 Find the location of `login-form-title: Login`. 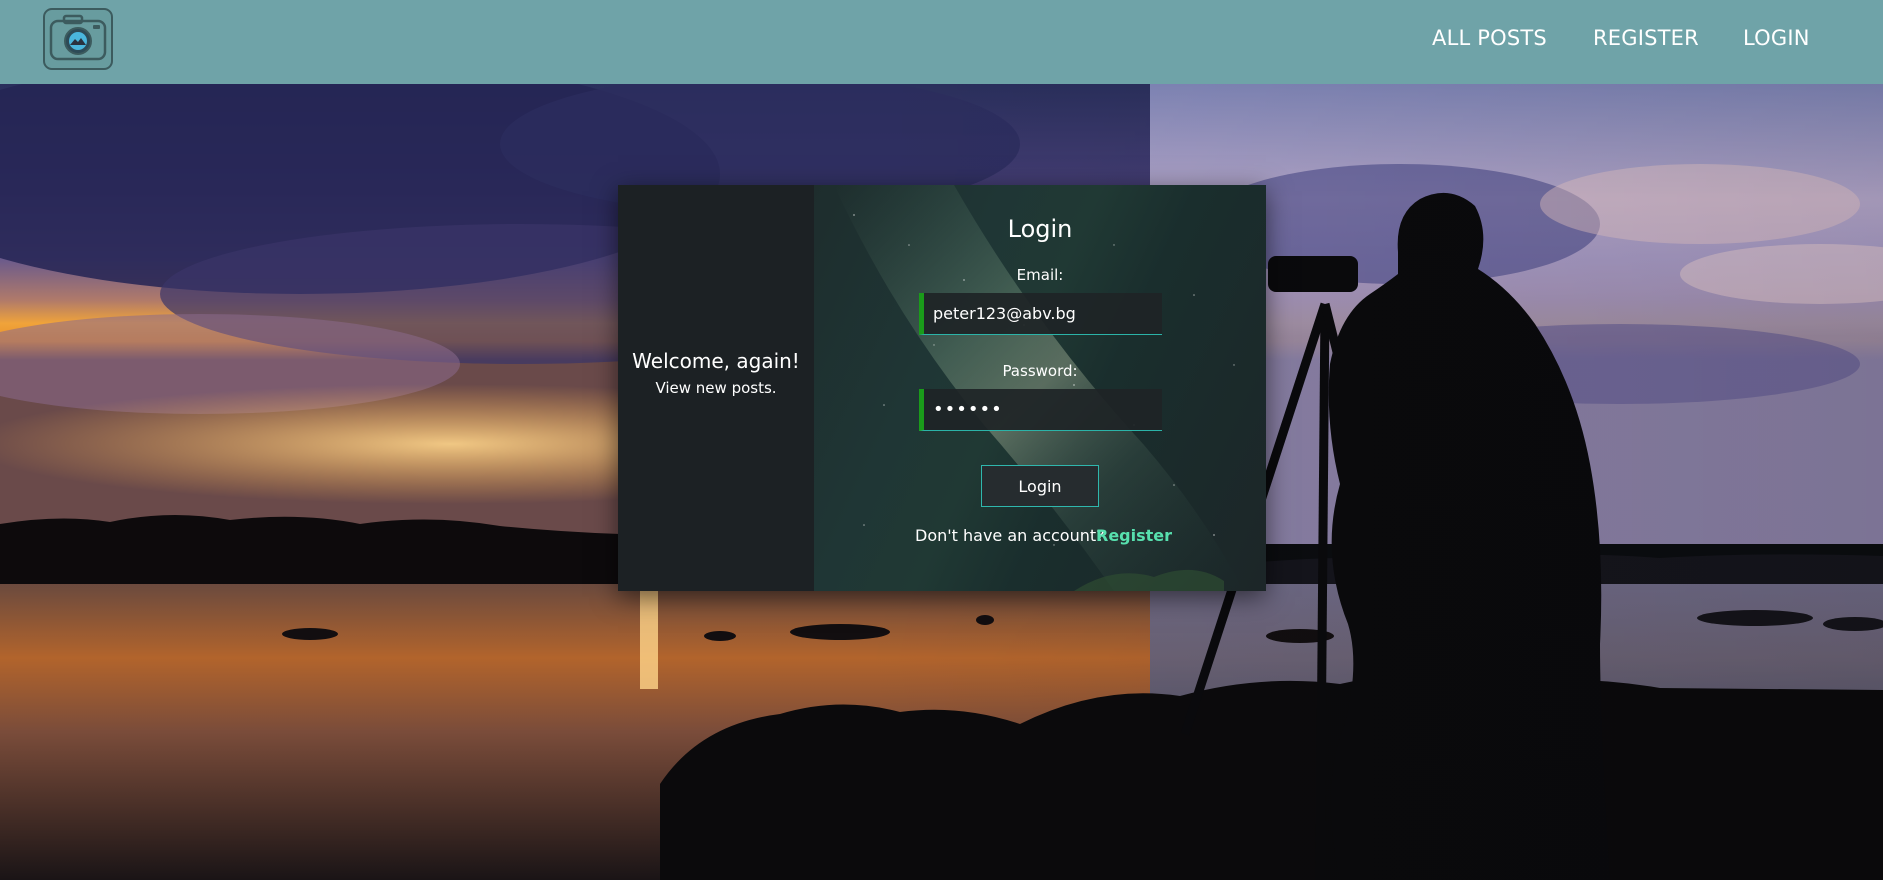

login-form-title: Login is located at coordinates (1040, 229).